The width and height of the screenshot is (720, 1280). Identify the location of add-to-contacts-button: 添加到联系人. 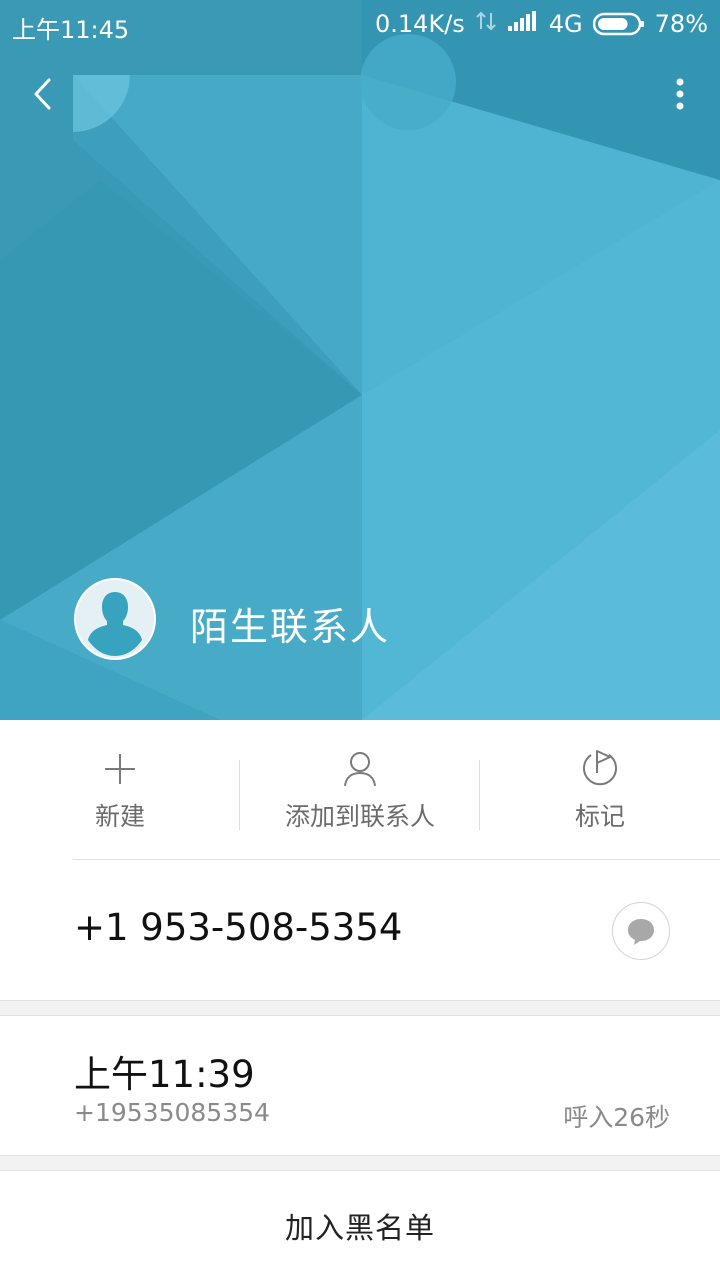
(360, 790).